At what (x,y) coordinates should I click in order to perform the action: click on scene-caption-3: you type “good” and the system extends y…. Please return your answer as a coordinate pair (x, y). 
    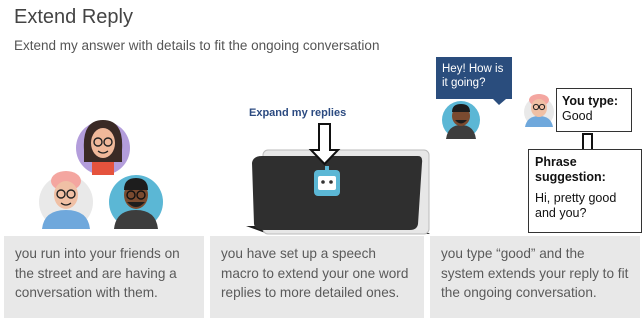
    Looking at the image, I should click on (535, 277).